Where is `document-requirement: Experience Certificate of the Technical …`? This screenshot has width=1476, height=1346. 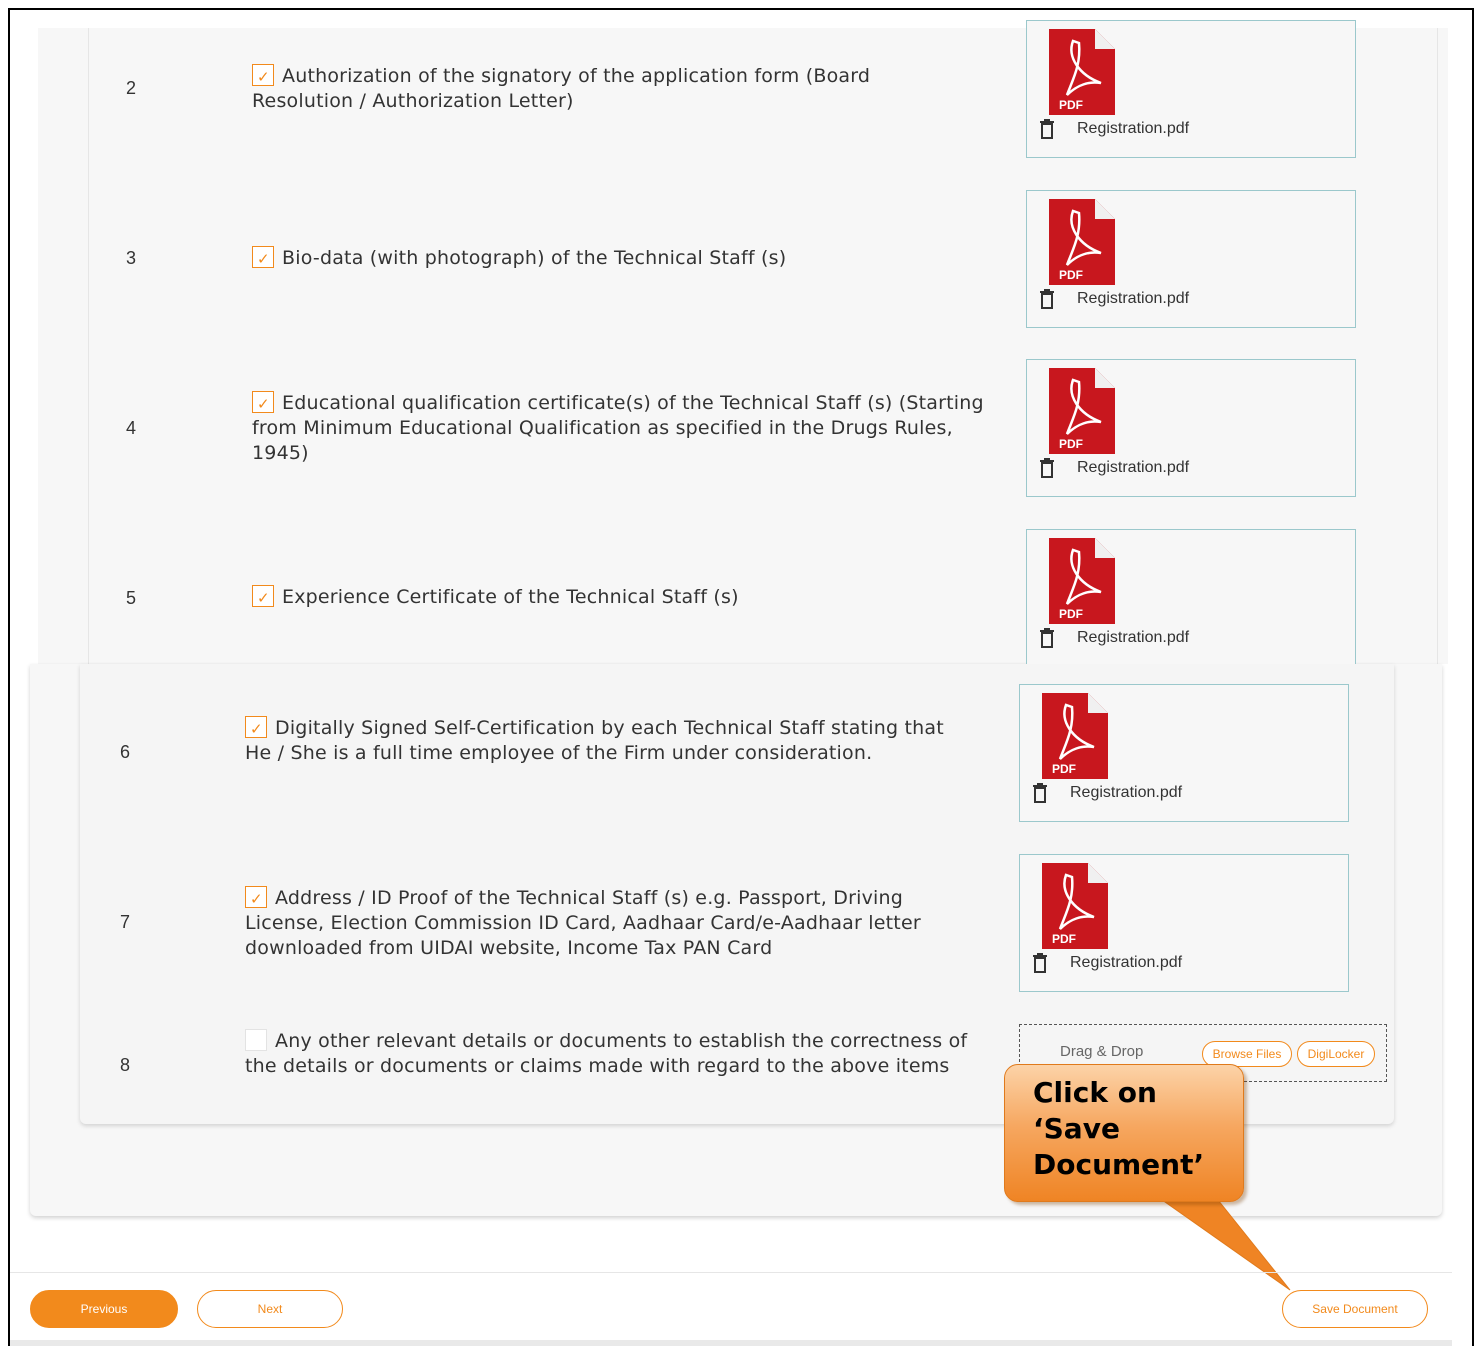 document-requirement: Experience Certificate of the Technical … is located at coordinates (602, 598).